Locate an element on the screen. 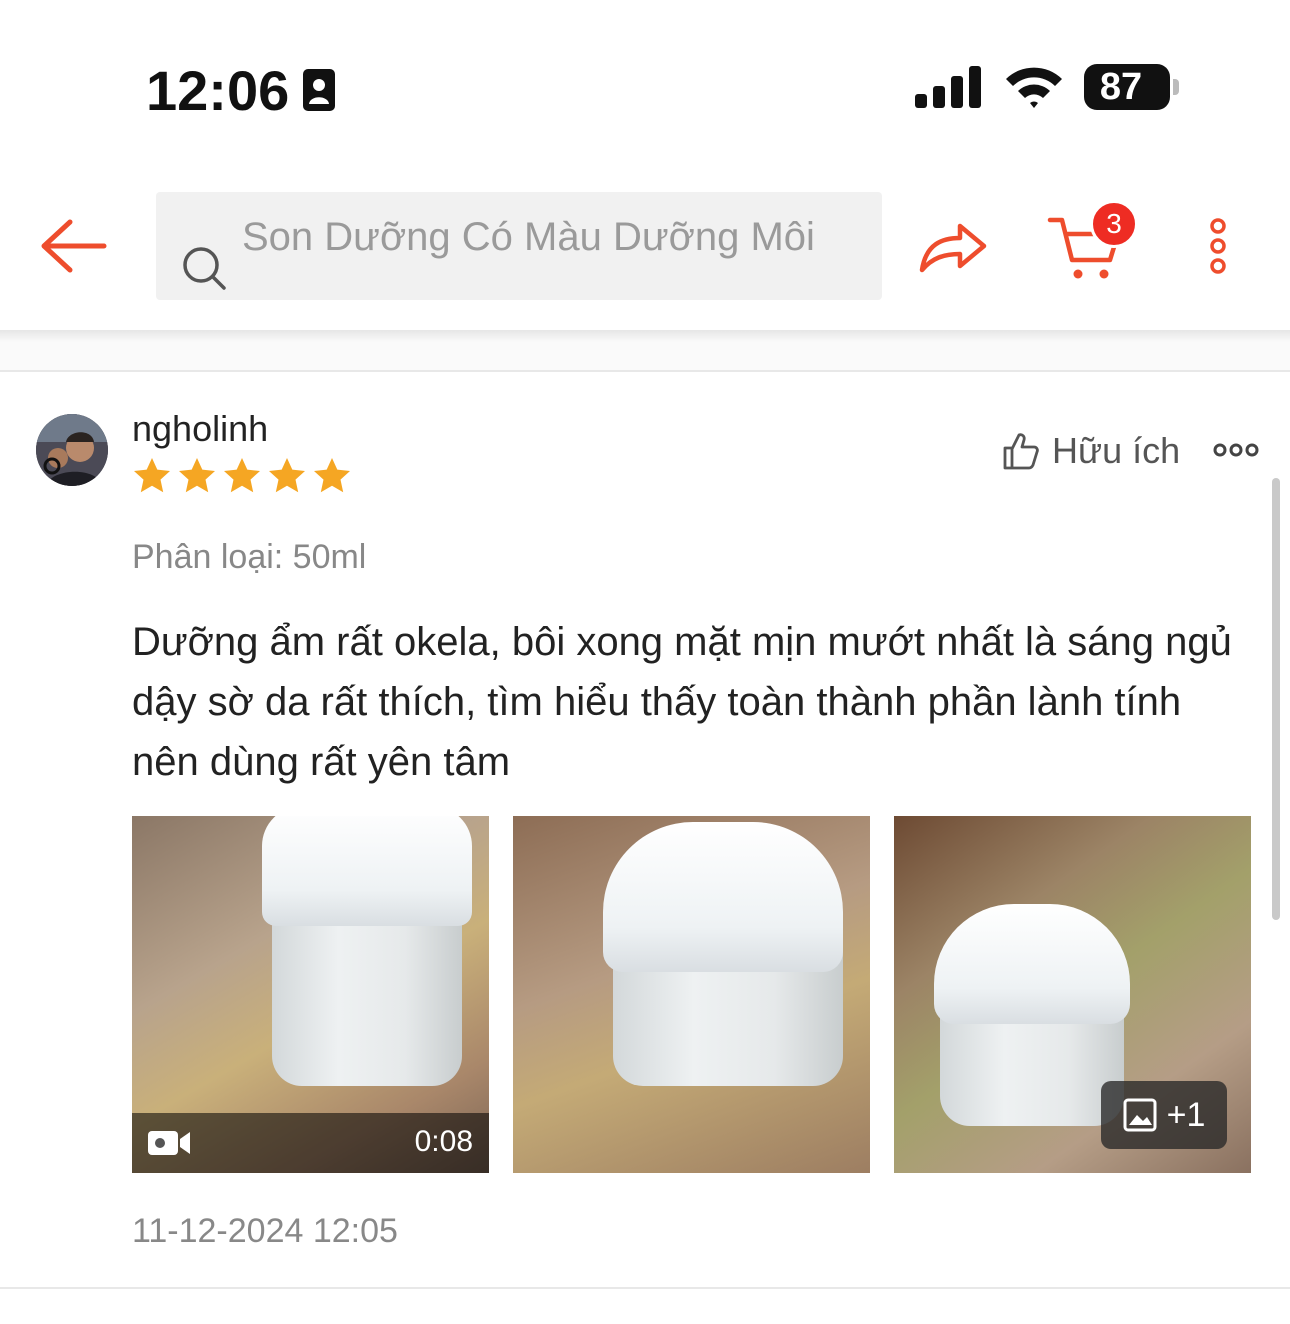  helpful-button: Hữu ích is located at coordinates (1091, 451).